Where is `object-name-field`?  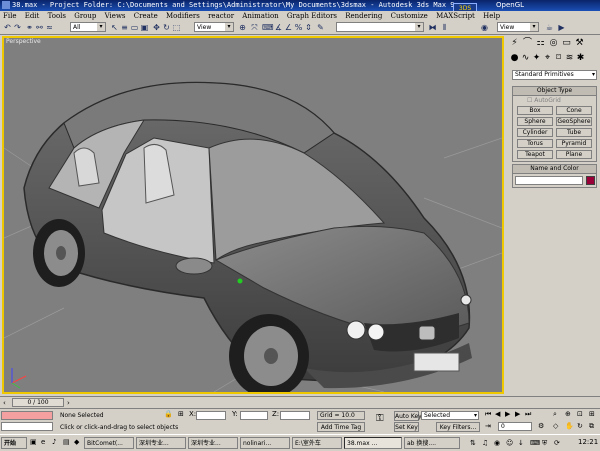
object-name-field is located at coordinates (549, 180).